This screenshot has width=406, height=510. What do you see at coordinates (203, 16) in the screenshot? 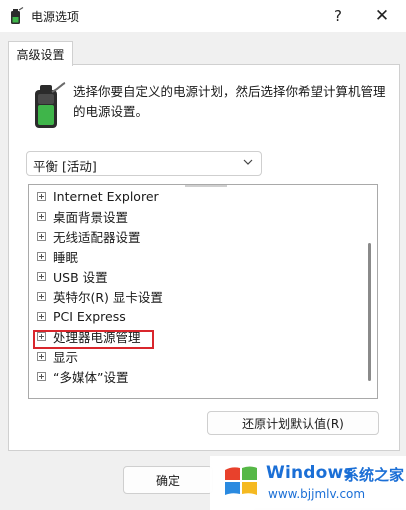
I see `title-bar: 电源选项 ? ✕` at bounding box center [203, 16].